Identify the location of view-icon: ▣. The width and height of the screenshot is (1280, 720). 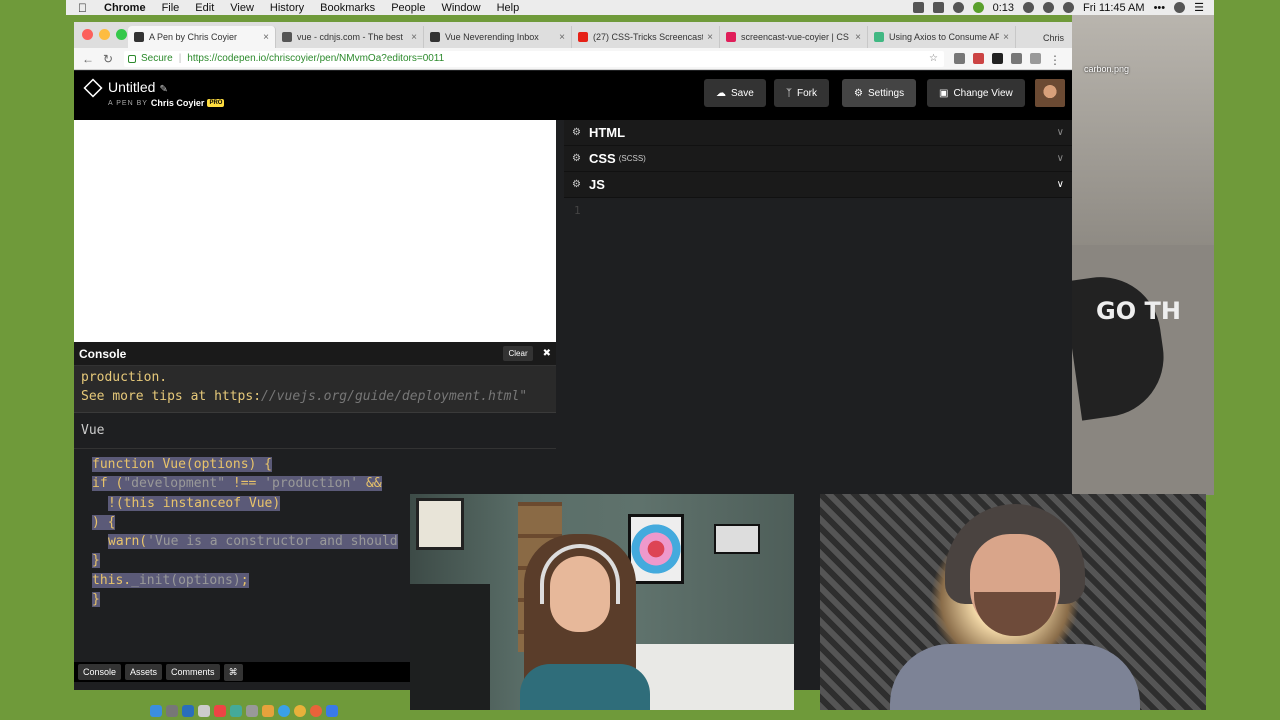
(944, 93).